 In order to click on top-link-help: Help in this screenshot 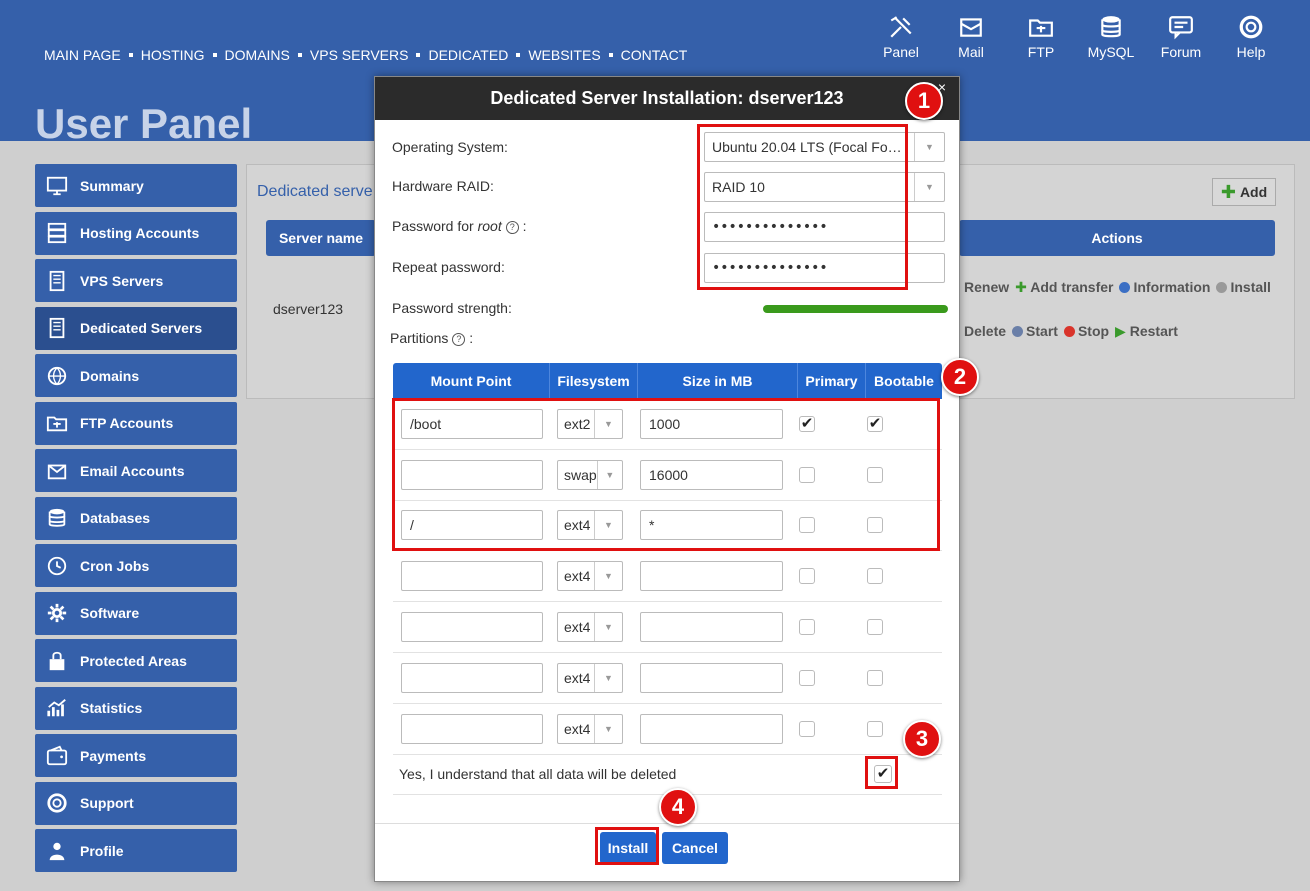, I will do `click(1251, 37)`.